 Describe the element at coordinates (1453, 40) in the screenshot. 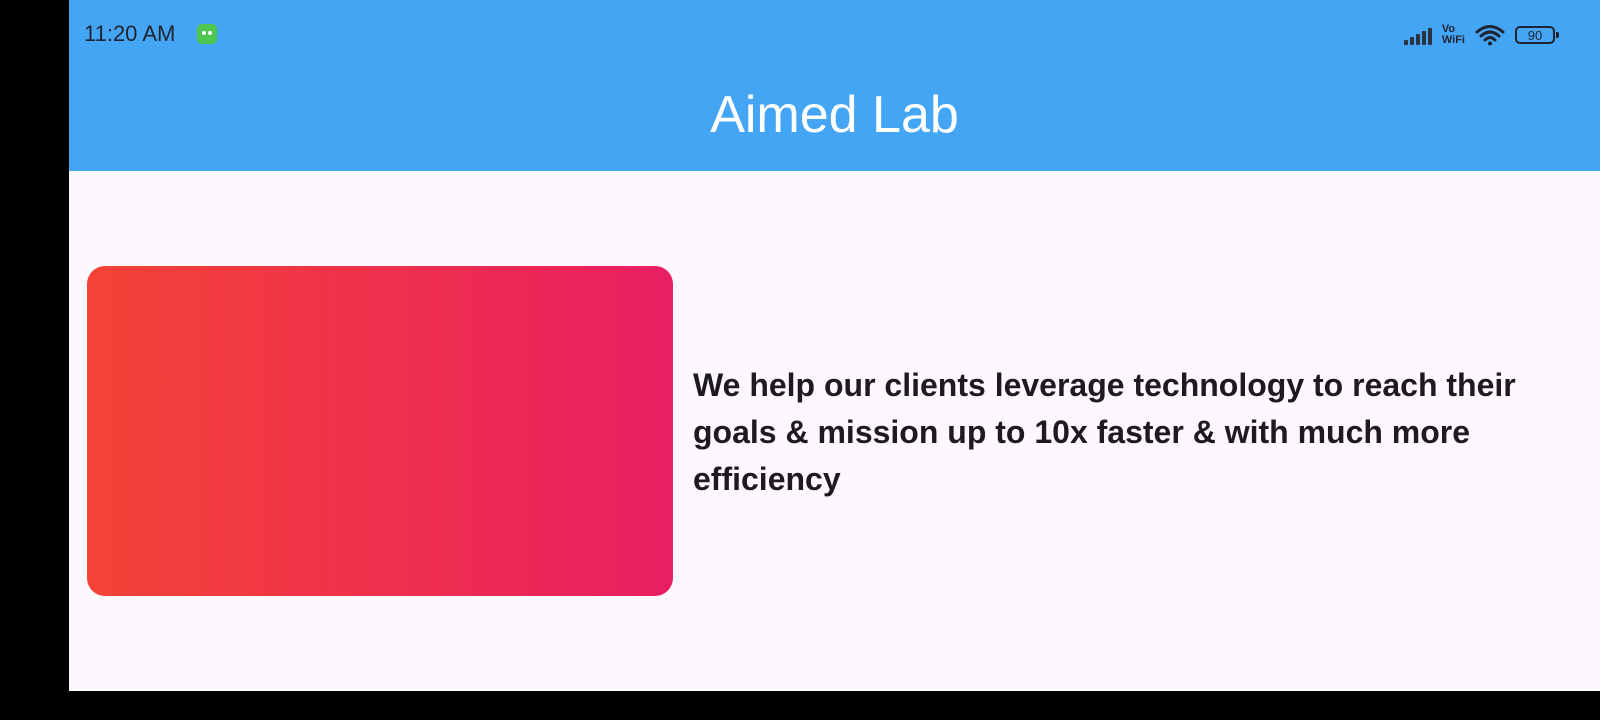

I see `vowifi-label-bottom: WiFi` at that location.